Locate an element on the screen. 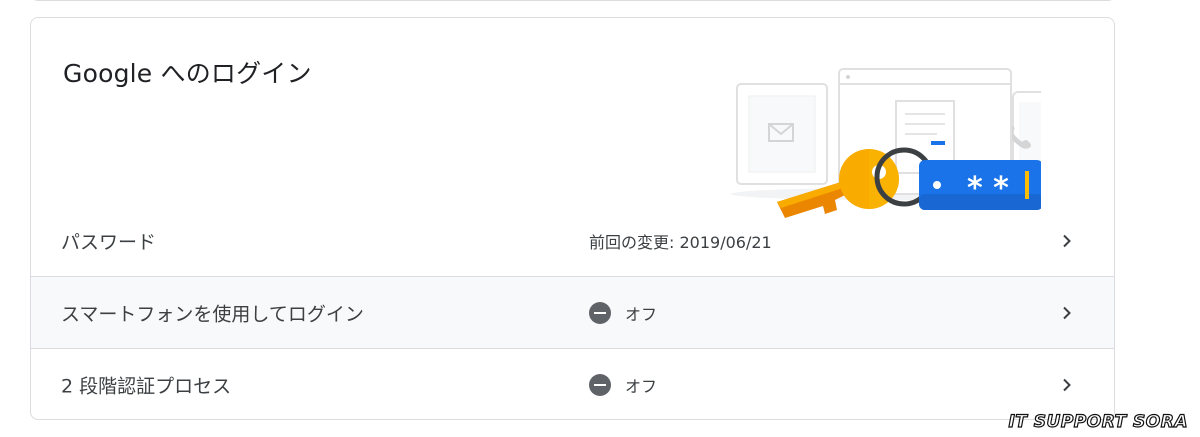 The width and height of the screenshot is (1200, 437). password-tag: * * is located at coordinates (980, 185).